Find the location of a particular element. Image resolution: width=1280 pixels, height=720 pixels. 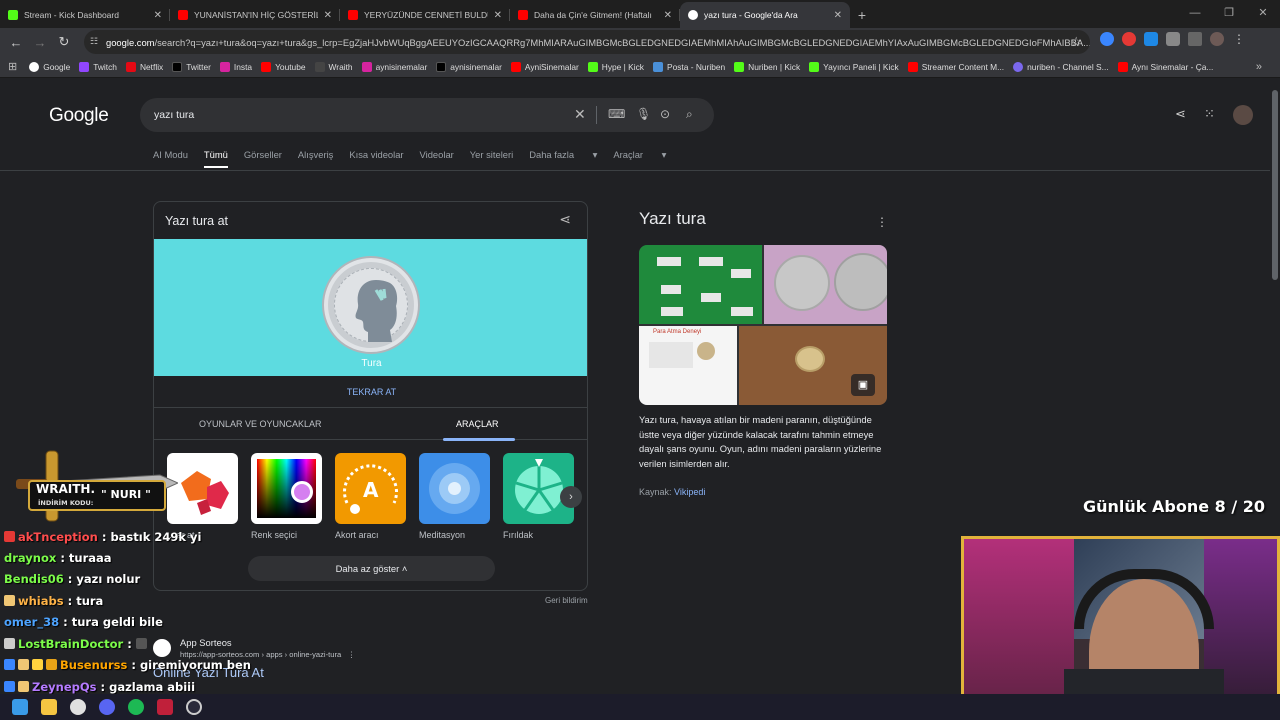

profile-icon is located at coordinates (1217, 39).